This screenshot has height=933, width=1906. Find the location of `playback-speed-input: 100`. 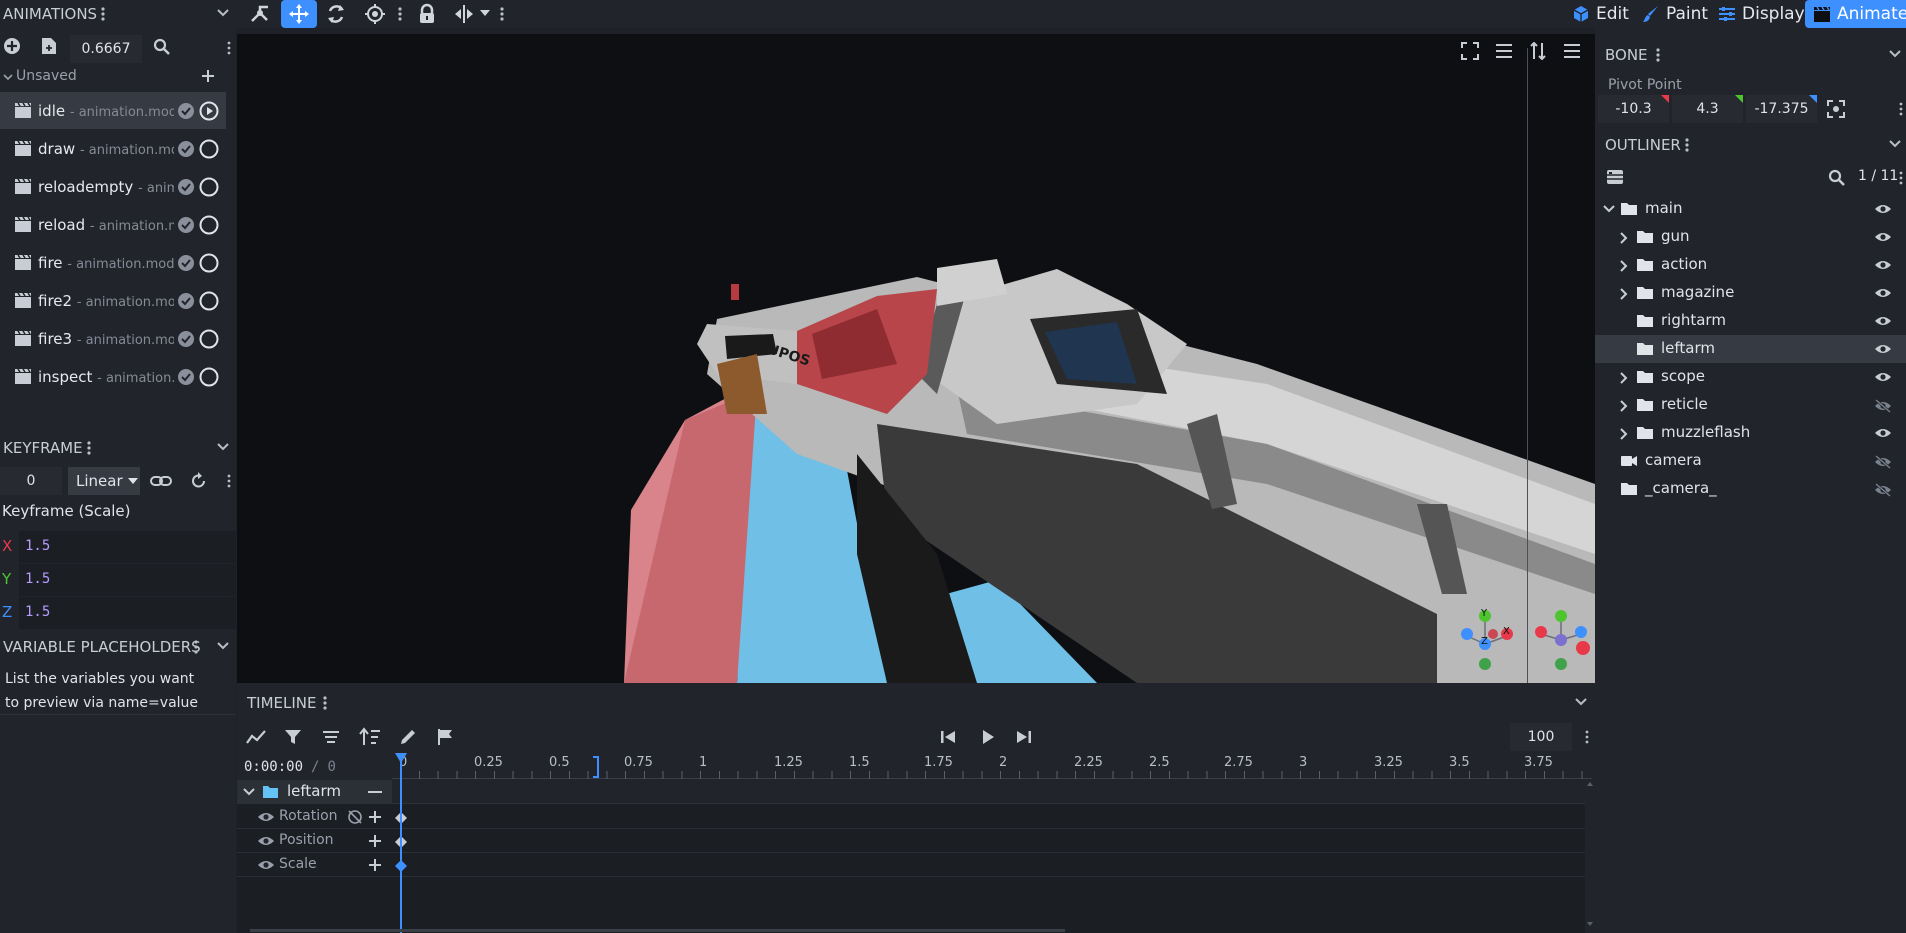

playback-speed-input: 100 is located at coordinates (1541, 737).